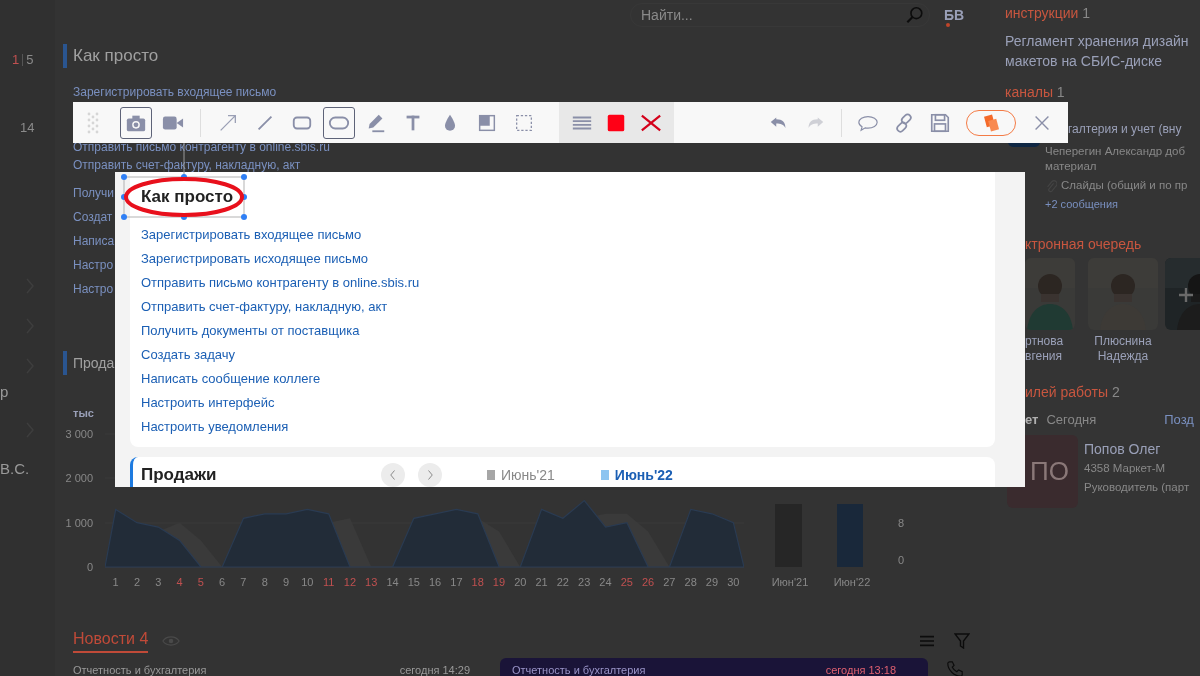 This screenshot has height=676, width=1200. What do you see at coordinates (286, 582) in the screenshot?
I see `day-label: 9` at bounding box center [286, 582].